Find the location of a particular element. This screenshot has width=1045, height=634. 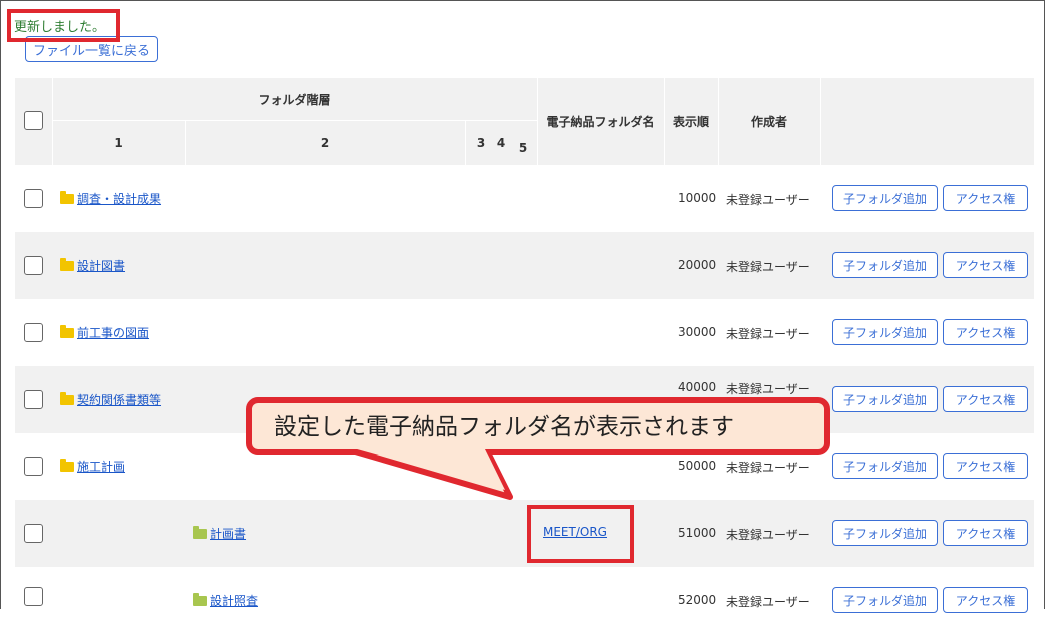

table-row: 調査・設計成果 10000 未登録ユーザー 子フォルダ追加 アクセス権 is located at coordinates (524, 198).